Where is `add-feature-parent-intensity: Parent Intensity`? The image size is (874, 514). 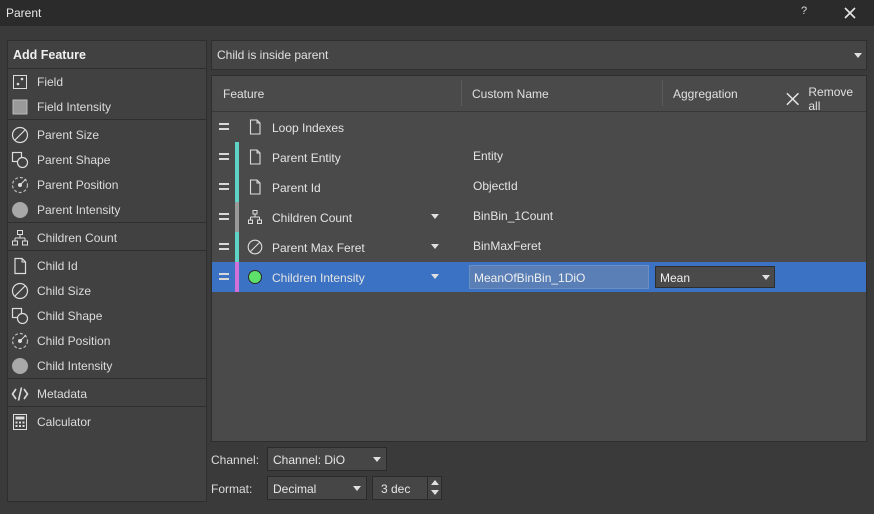 add-feature-parent-intensity: Parent Intensity is located at coordinates (107, 209).